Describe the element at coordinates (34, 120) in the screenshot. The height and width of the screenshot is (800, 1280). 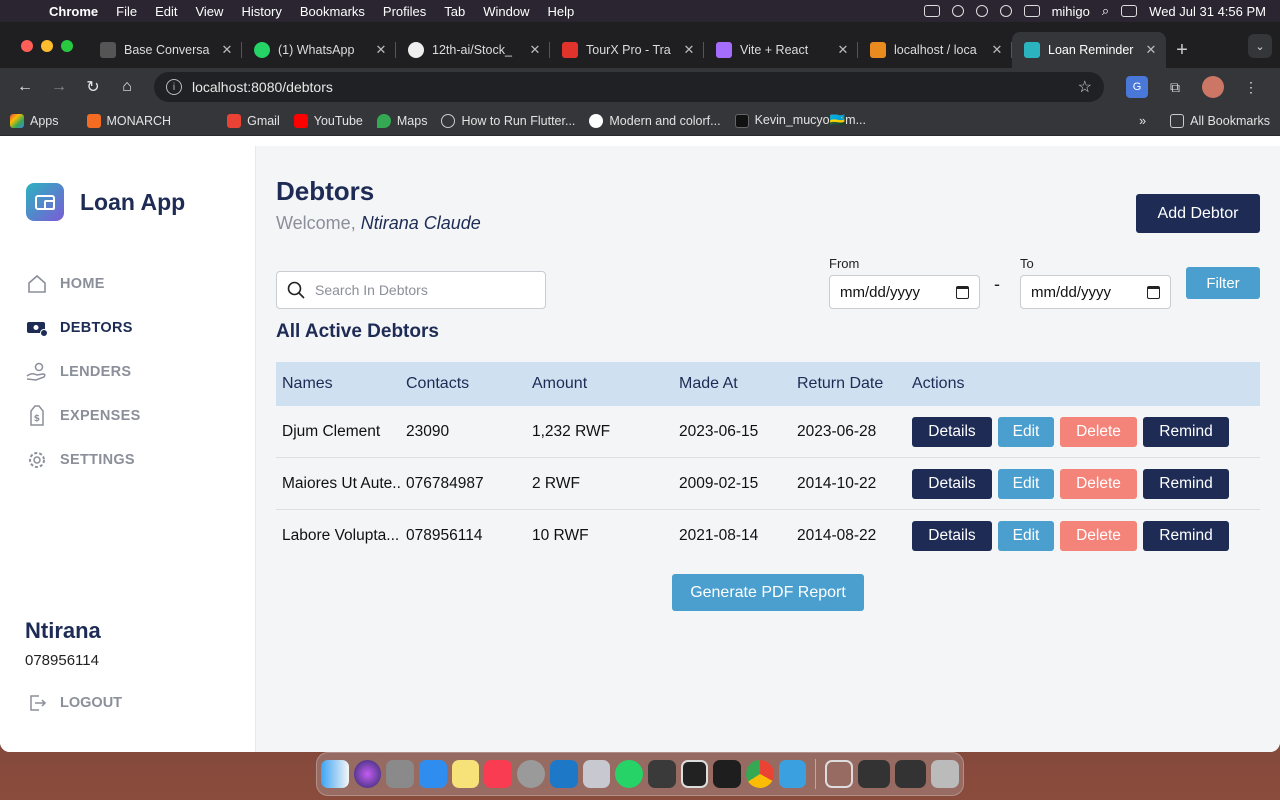
I see `bookmark-apps: Apps` at that location.